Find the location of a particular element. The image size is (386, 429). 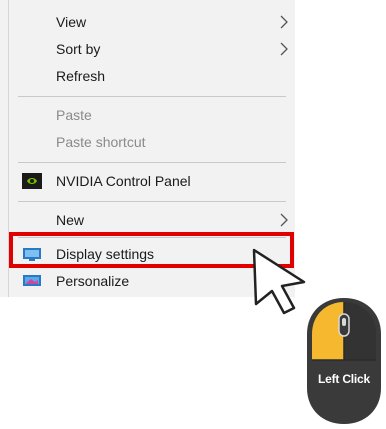

menu-item-label: Refresh is located at coordinates (81, 76).